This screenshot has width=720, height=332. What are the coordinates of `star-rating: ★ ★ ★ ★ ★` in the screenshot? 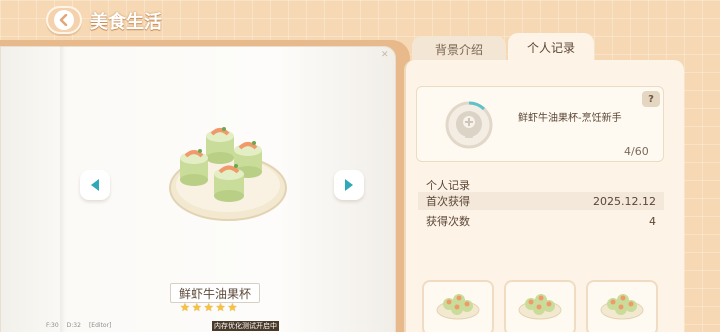 It's located at (208, 308).